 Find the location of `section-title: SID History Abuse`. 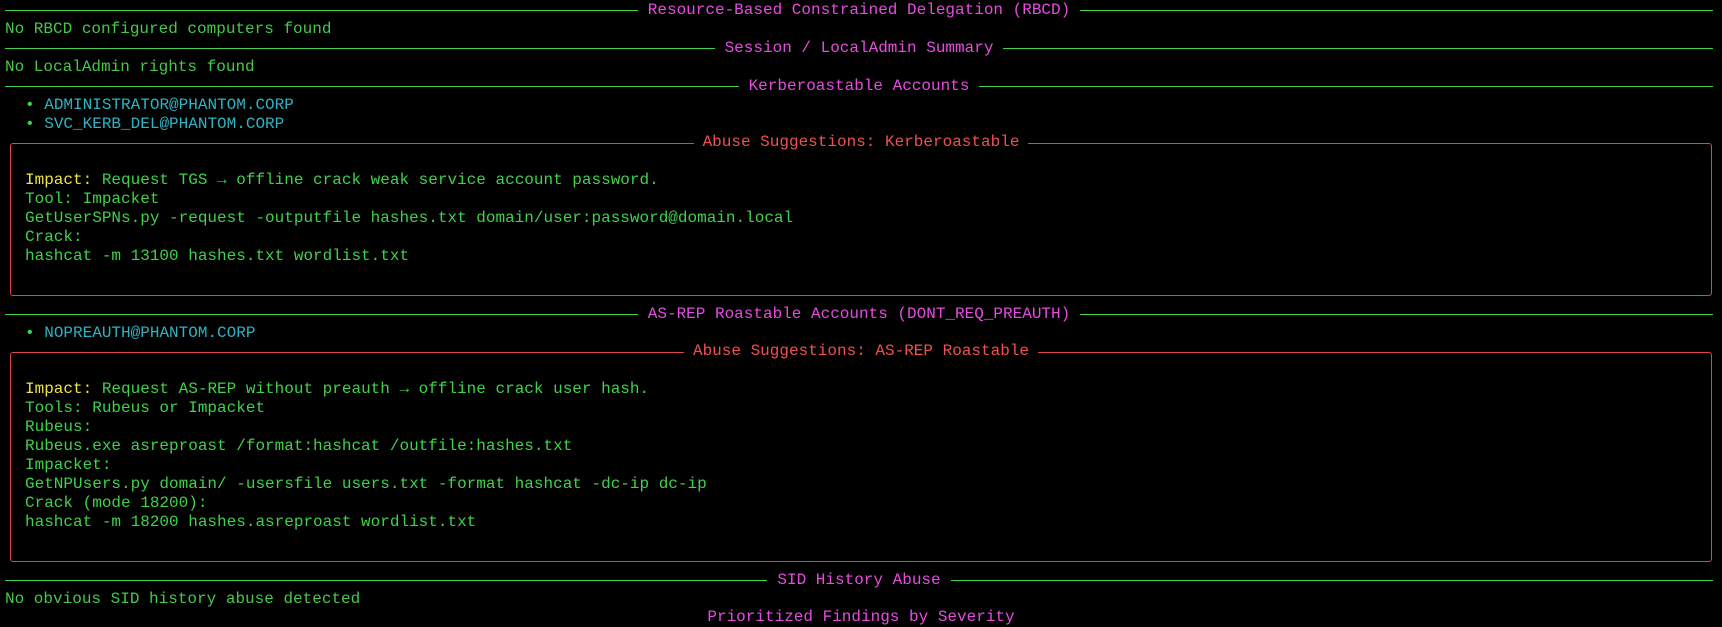

section-title: SID History Abuse is located at coordinates (859, 580).